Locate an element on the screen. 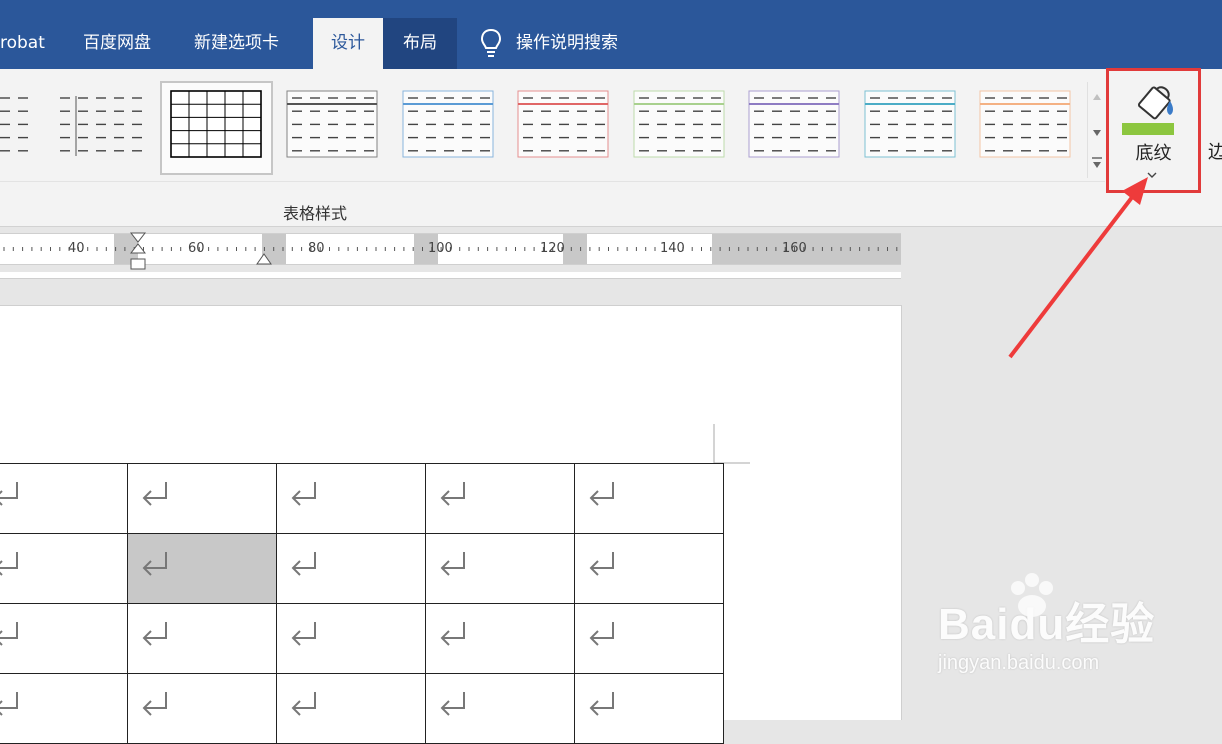 The height and width of the screenshot is (744, 1222). ruler-number: 100 is located at coordinates (440, 248).